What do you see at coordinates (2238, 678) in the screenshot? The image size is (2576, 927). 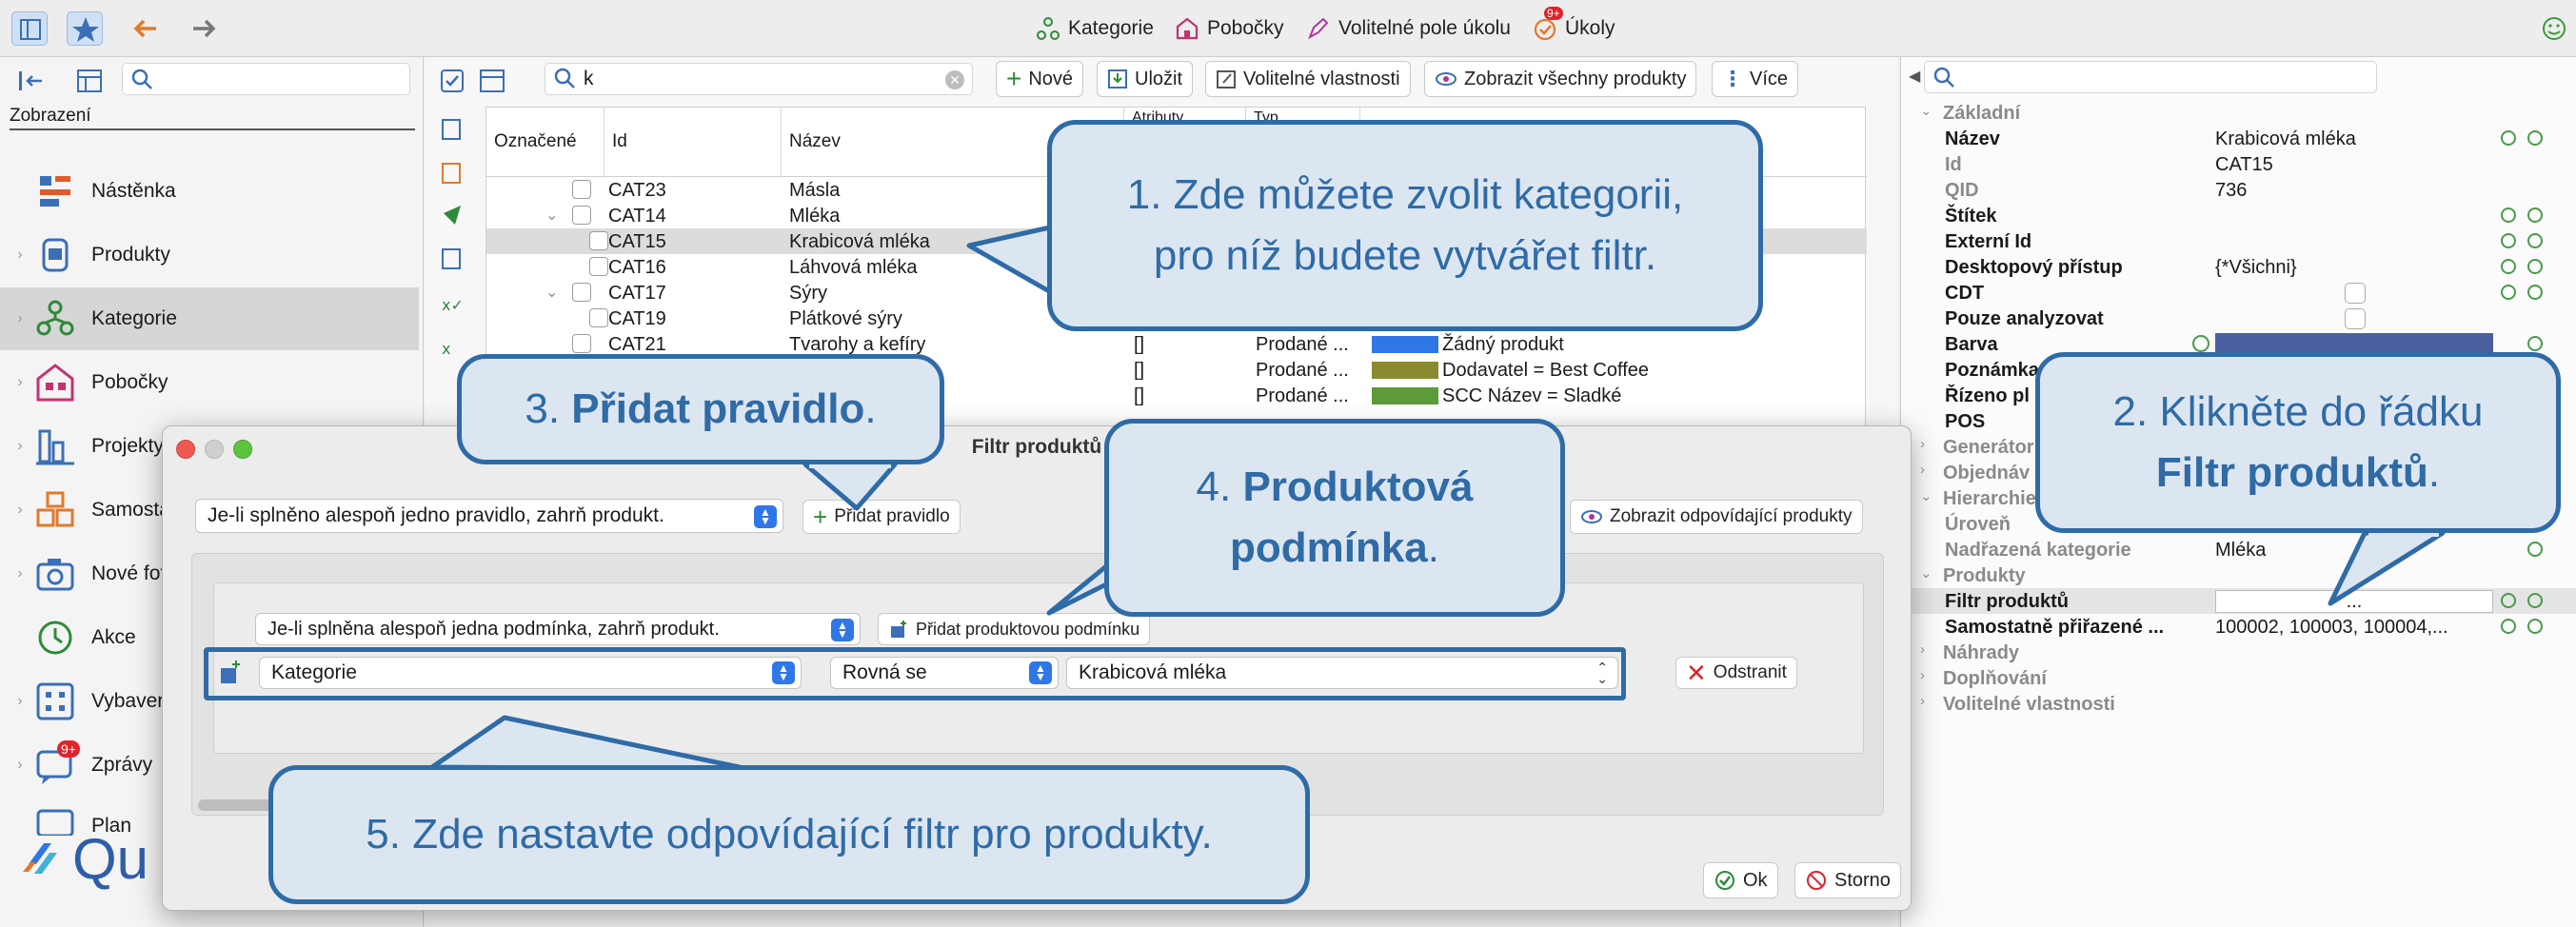 I see `group-doplnovani: › Doplňování` at bounding box center [2238, 678].